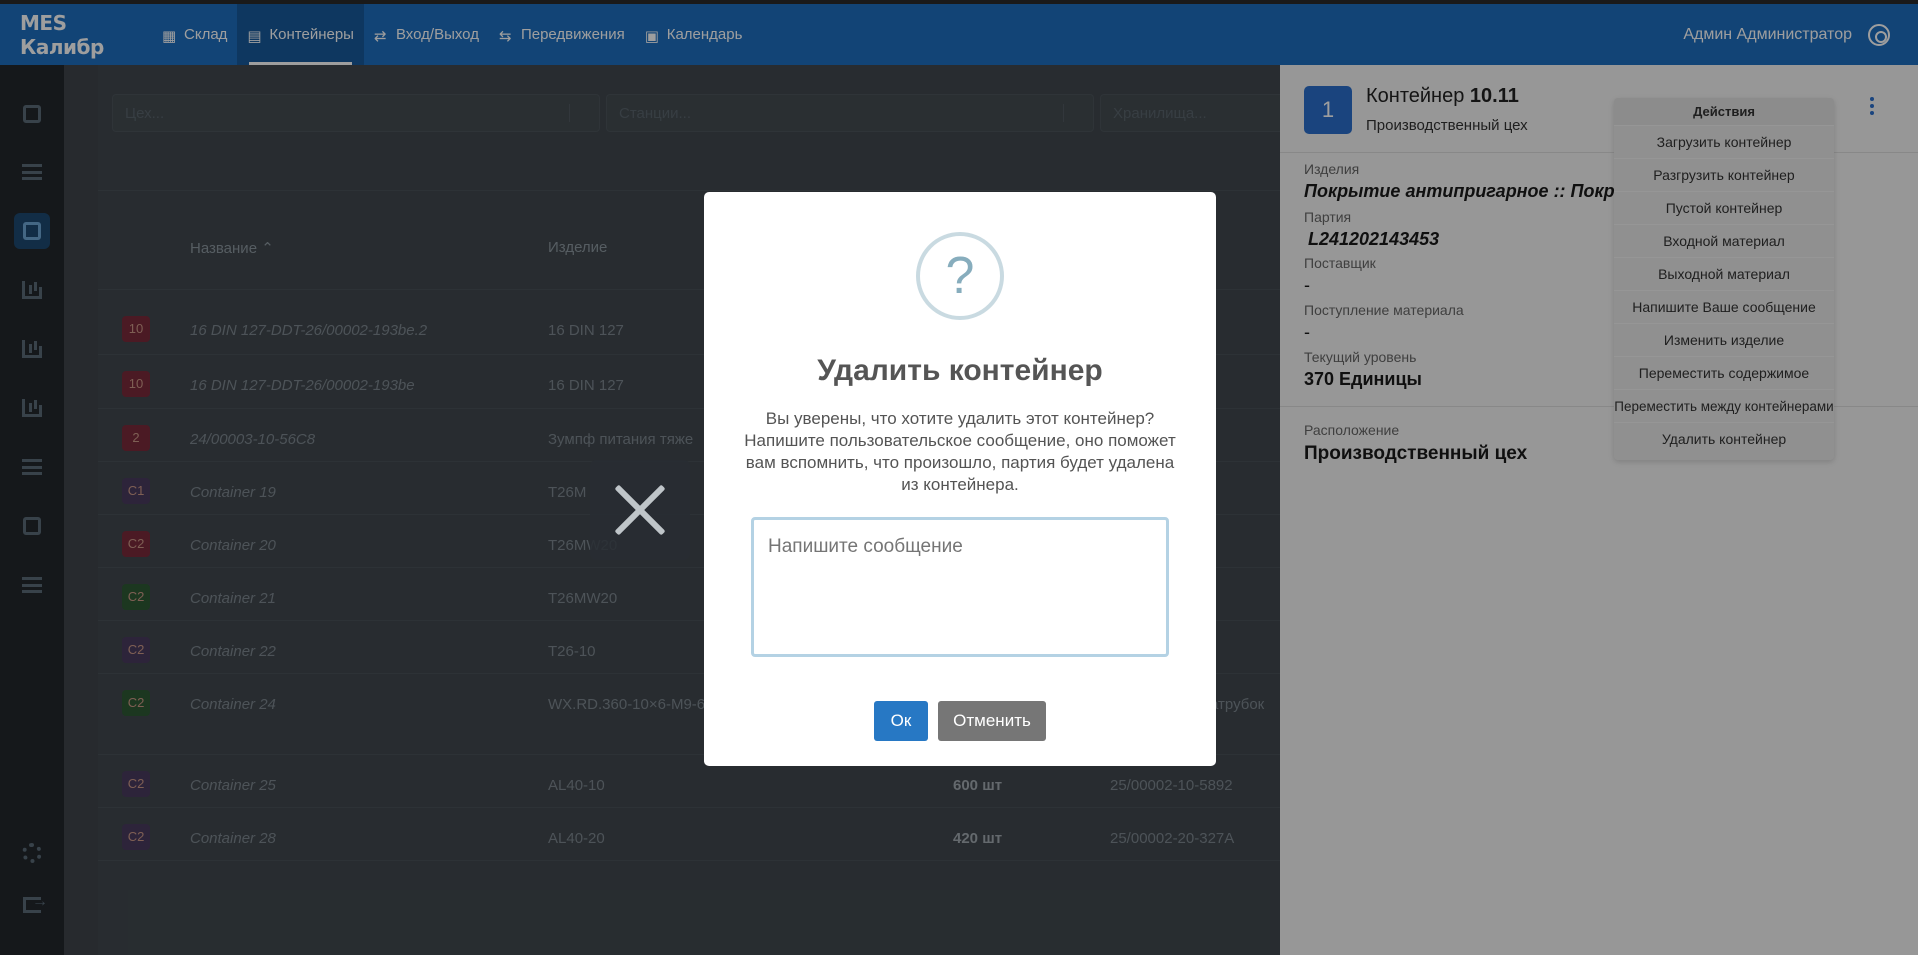 The width and height of the screenshot is (1918, 955). I want to click on message-input, so click(960, 587).